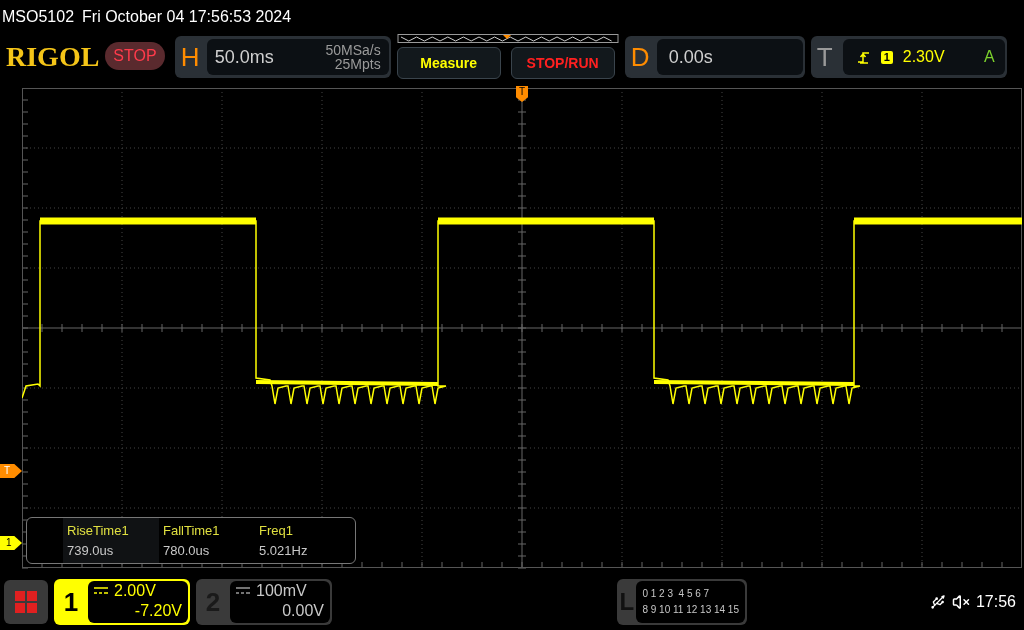 Image resolution: width=1024 pixels, height=630 pixels. I want to click on stop-run-button: STOP/RUN, so click(562, 63).